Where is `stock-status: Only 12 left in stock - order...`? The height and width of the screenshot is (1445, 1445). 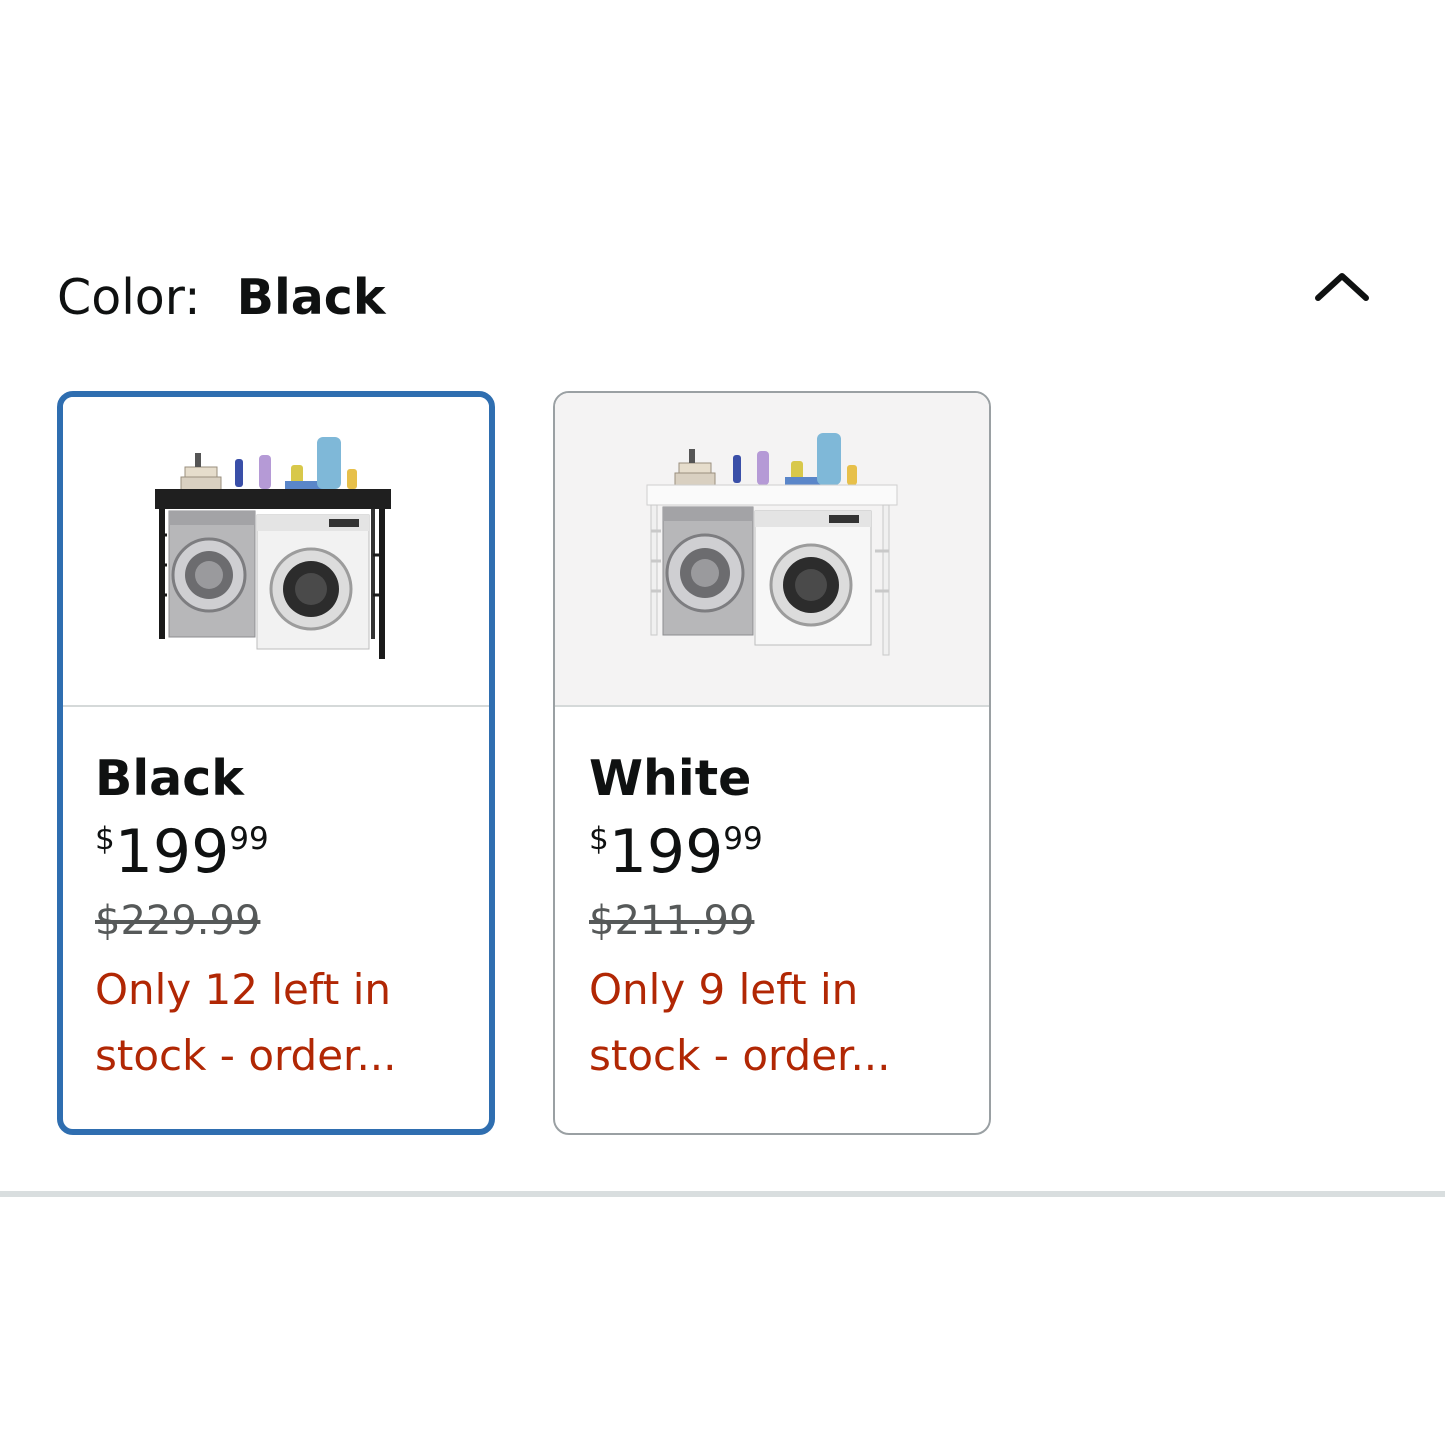
stock-status: Only 12 left in stock - order... is located at coordinates (275, 1023).